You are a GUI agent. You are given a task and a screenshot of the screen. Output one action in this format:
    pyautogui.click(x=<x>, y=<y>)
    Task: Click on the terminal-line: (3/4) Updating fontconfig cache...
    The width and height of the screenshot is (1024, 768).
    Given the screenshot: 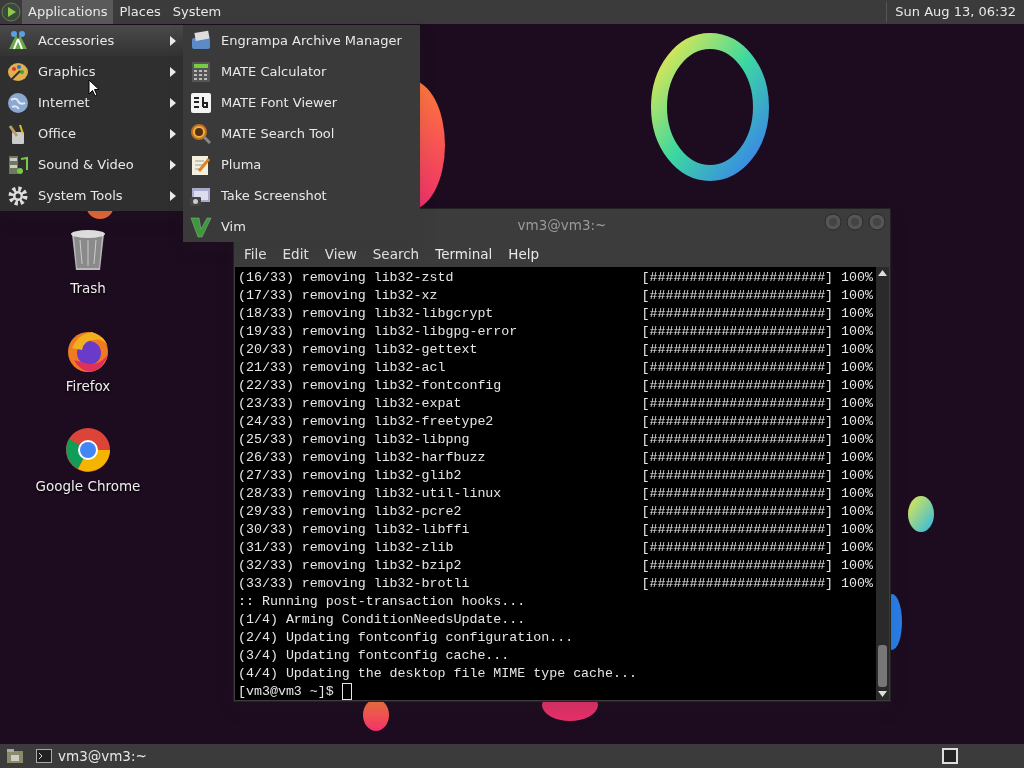 What is the action you would take?
    pyautogui.click(x=374, y=656)
    